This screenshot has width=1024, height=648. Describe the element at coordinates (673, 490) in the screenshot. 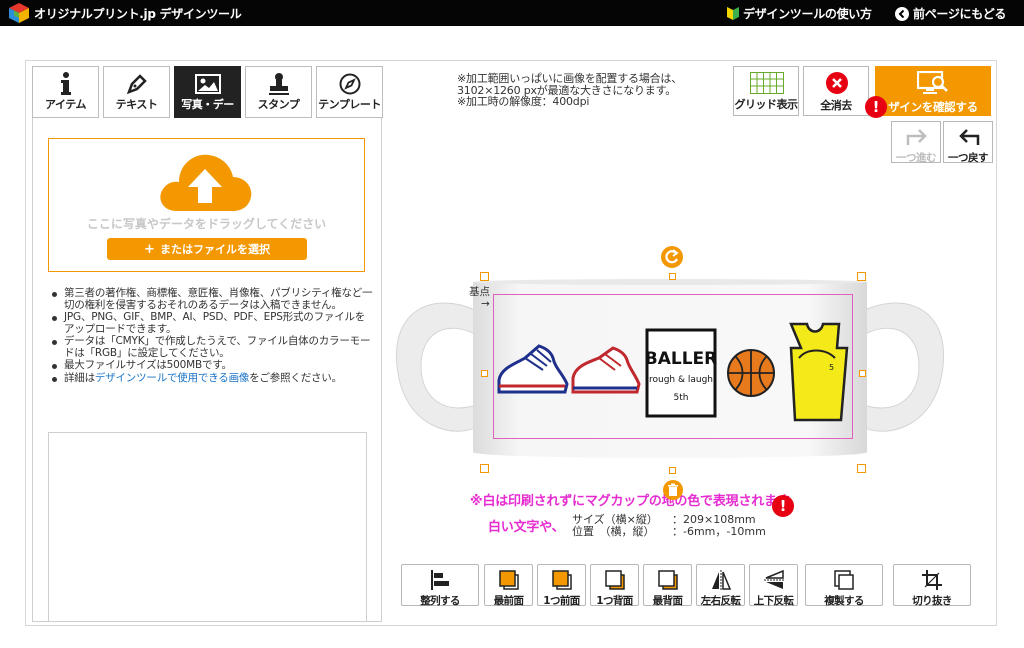

I see `delete-button` at that location.